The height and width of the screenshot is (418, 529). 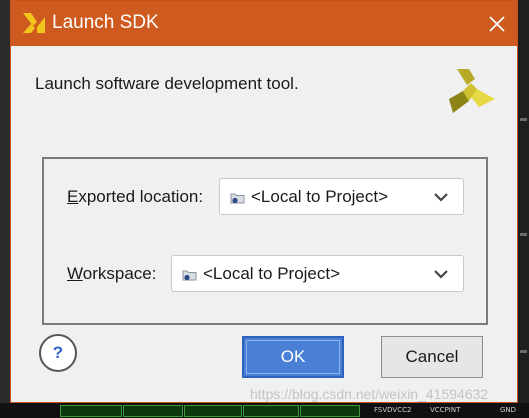 I want to click on exported-location-value: <Local to Project>, so click(x=320, y=196).